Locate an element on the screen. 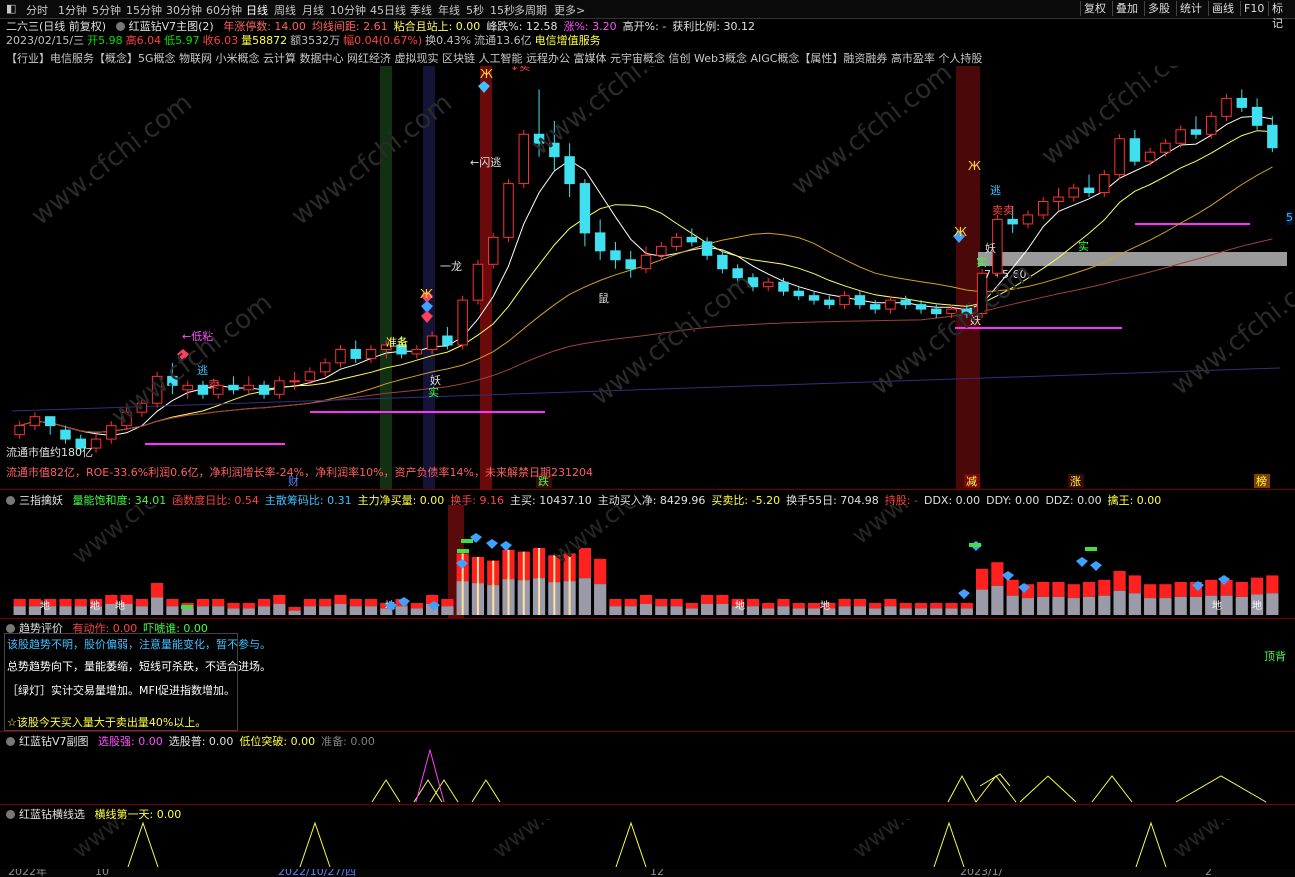  period-16: 更多> is located at coordinates (569, 10).